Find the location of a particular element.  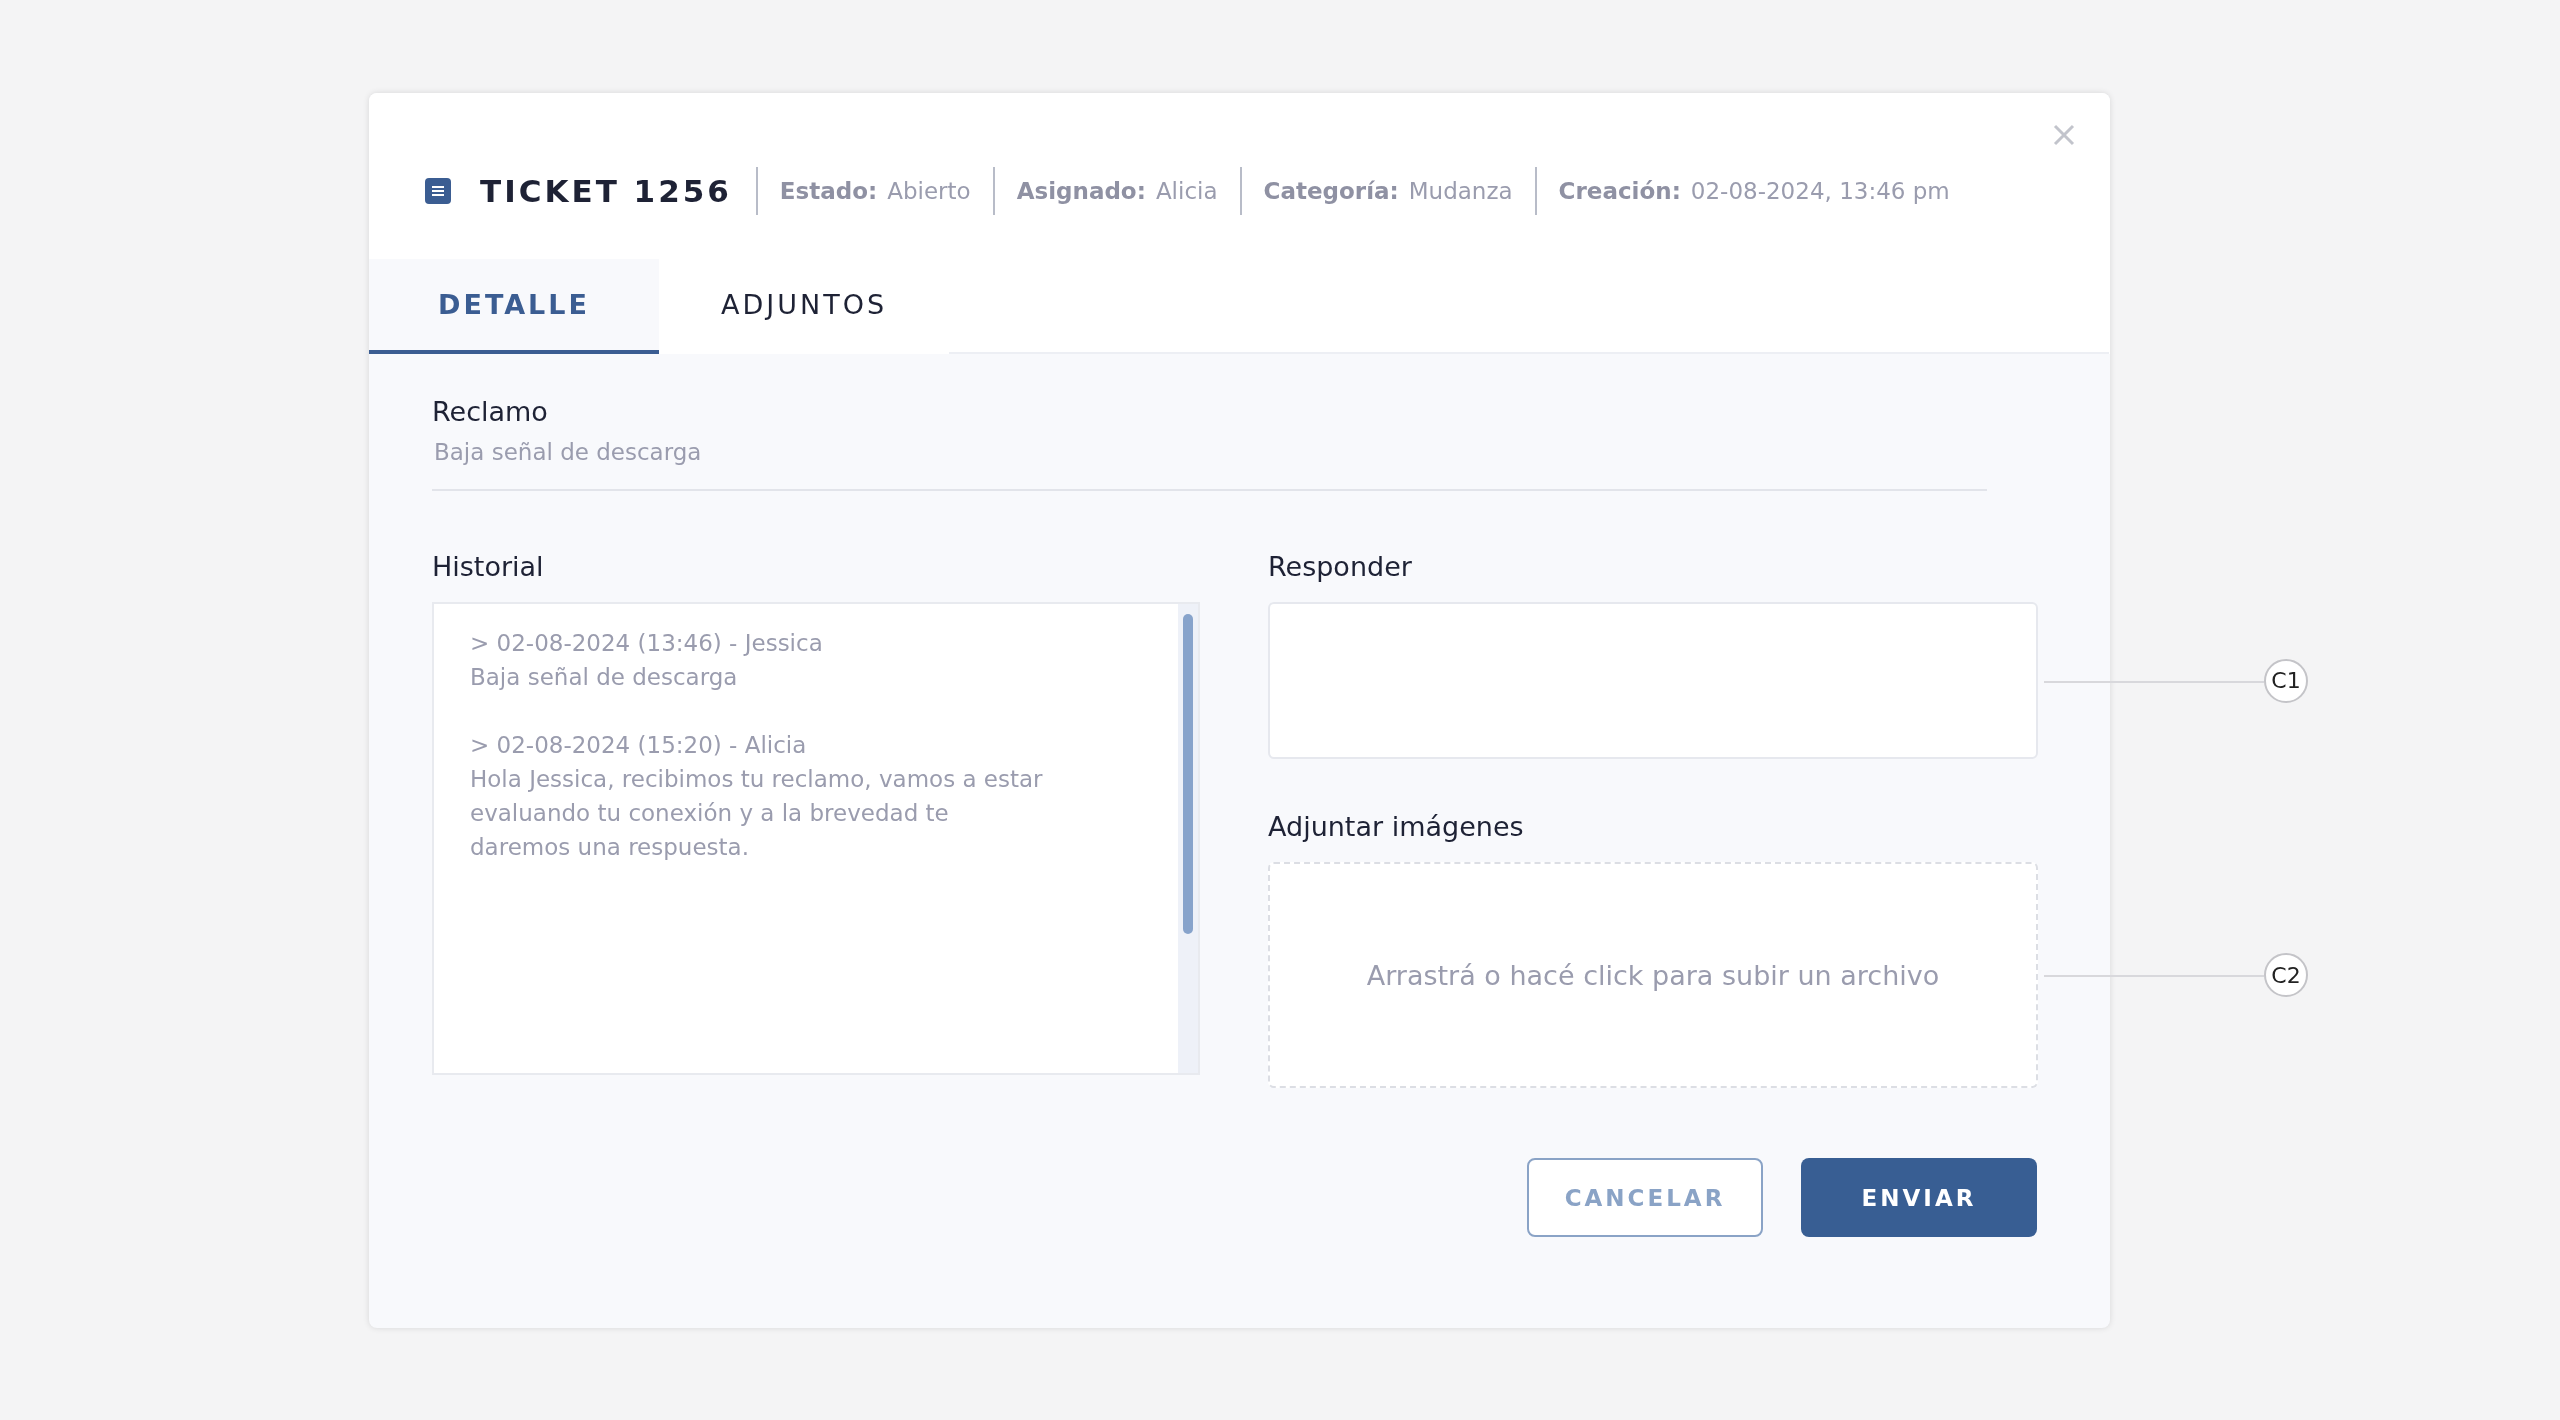

reply-field is located at coordinates (1653, 680).